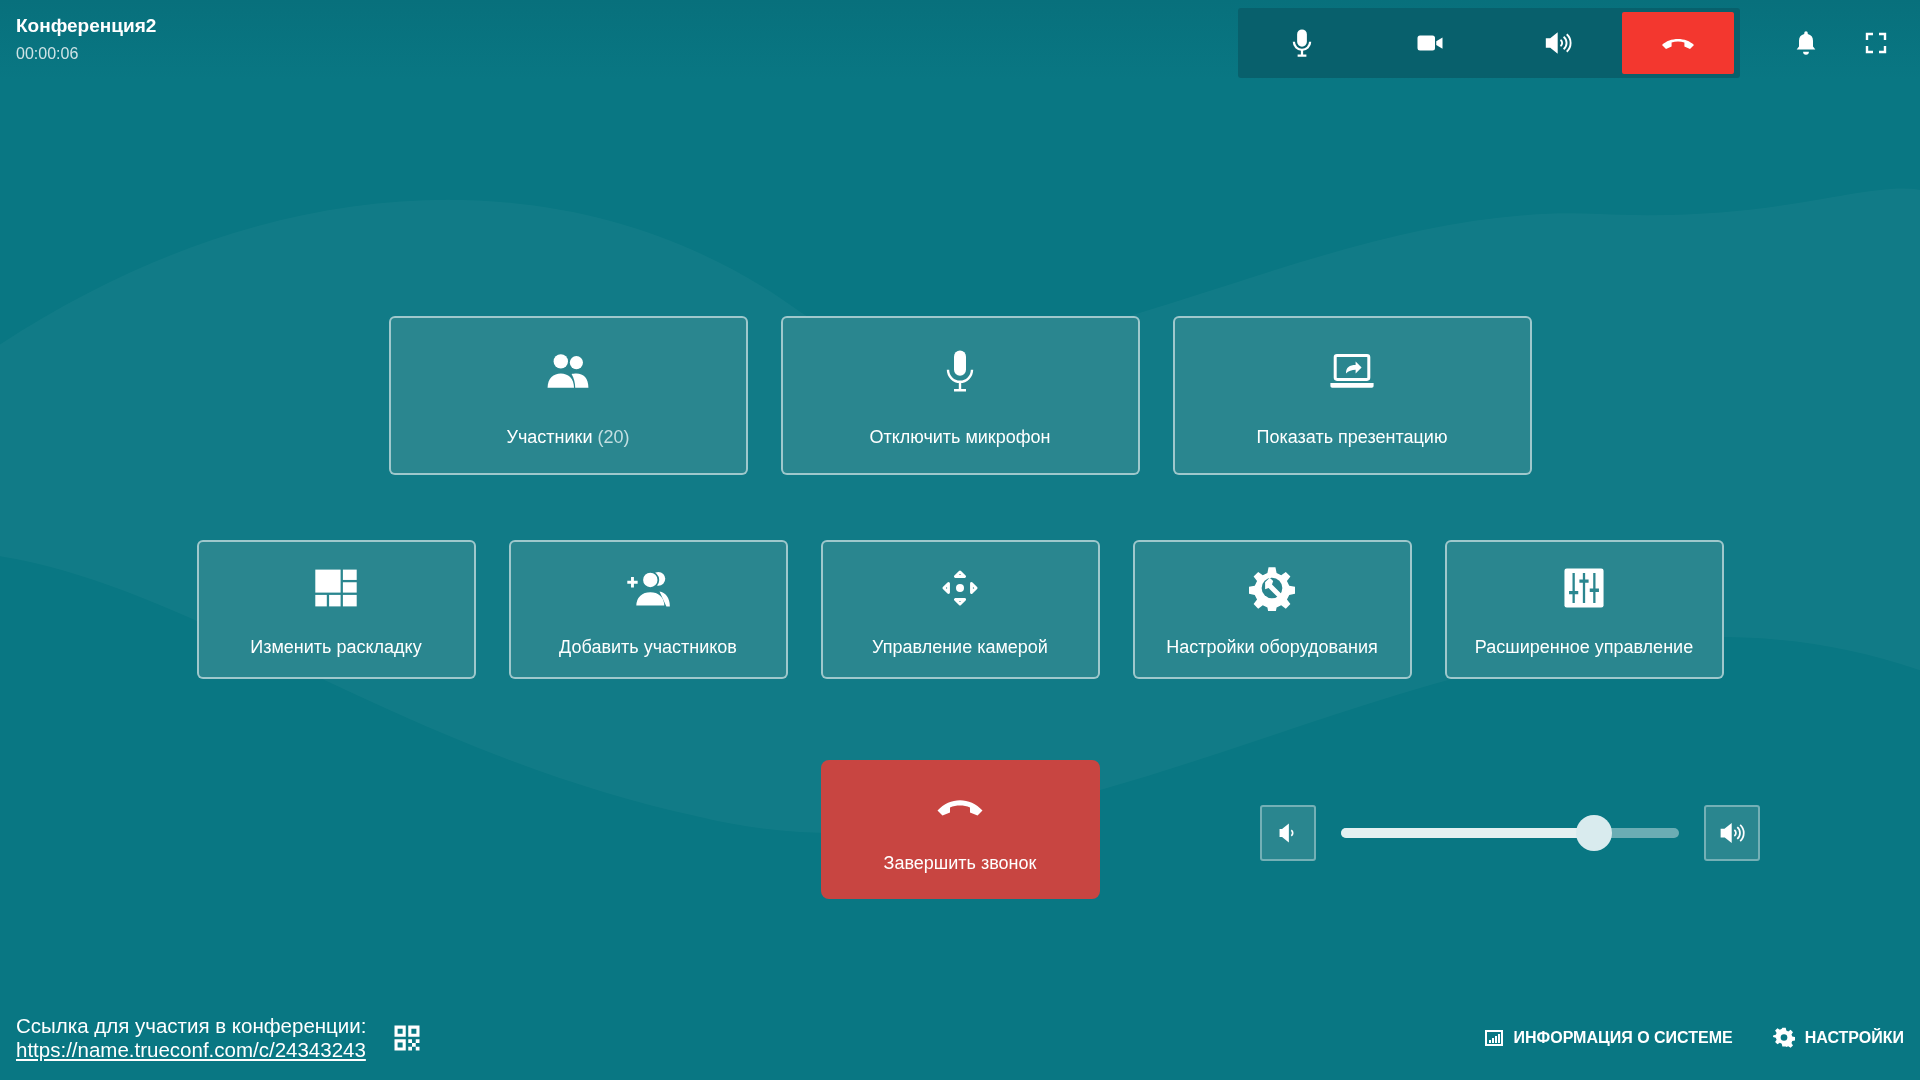 The width and height of the screenshot is (1920, 1080). What do you see at coordinates (648, 647) in the screenshot?
I see `tile-label: Добавить участников` at bounding box center [648, 647].